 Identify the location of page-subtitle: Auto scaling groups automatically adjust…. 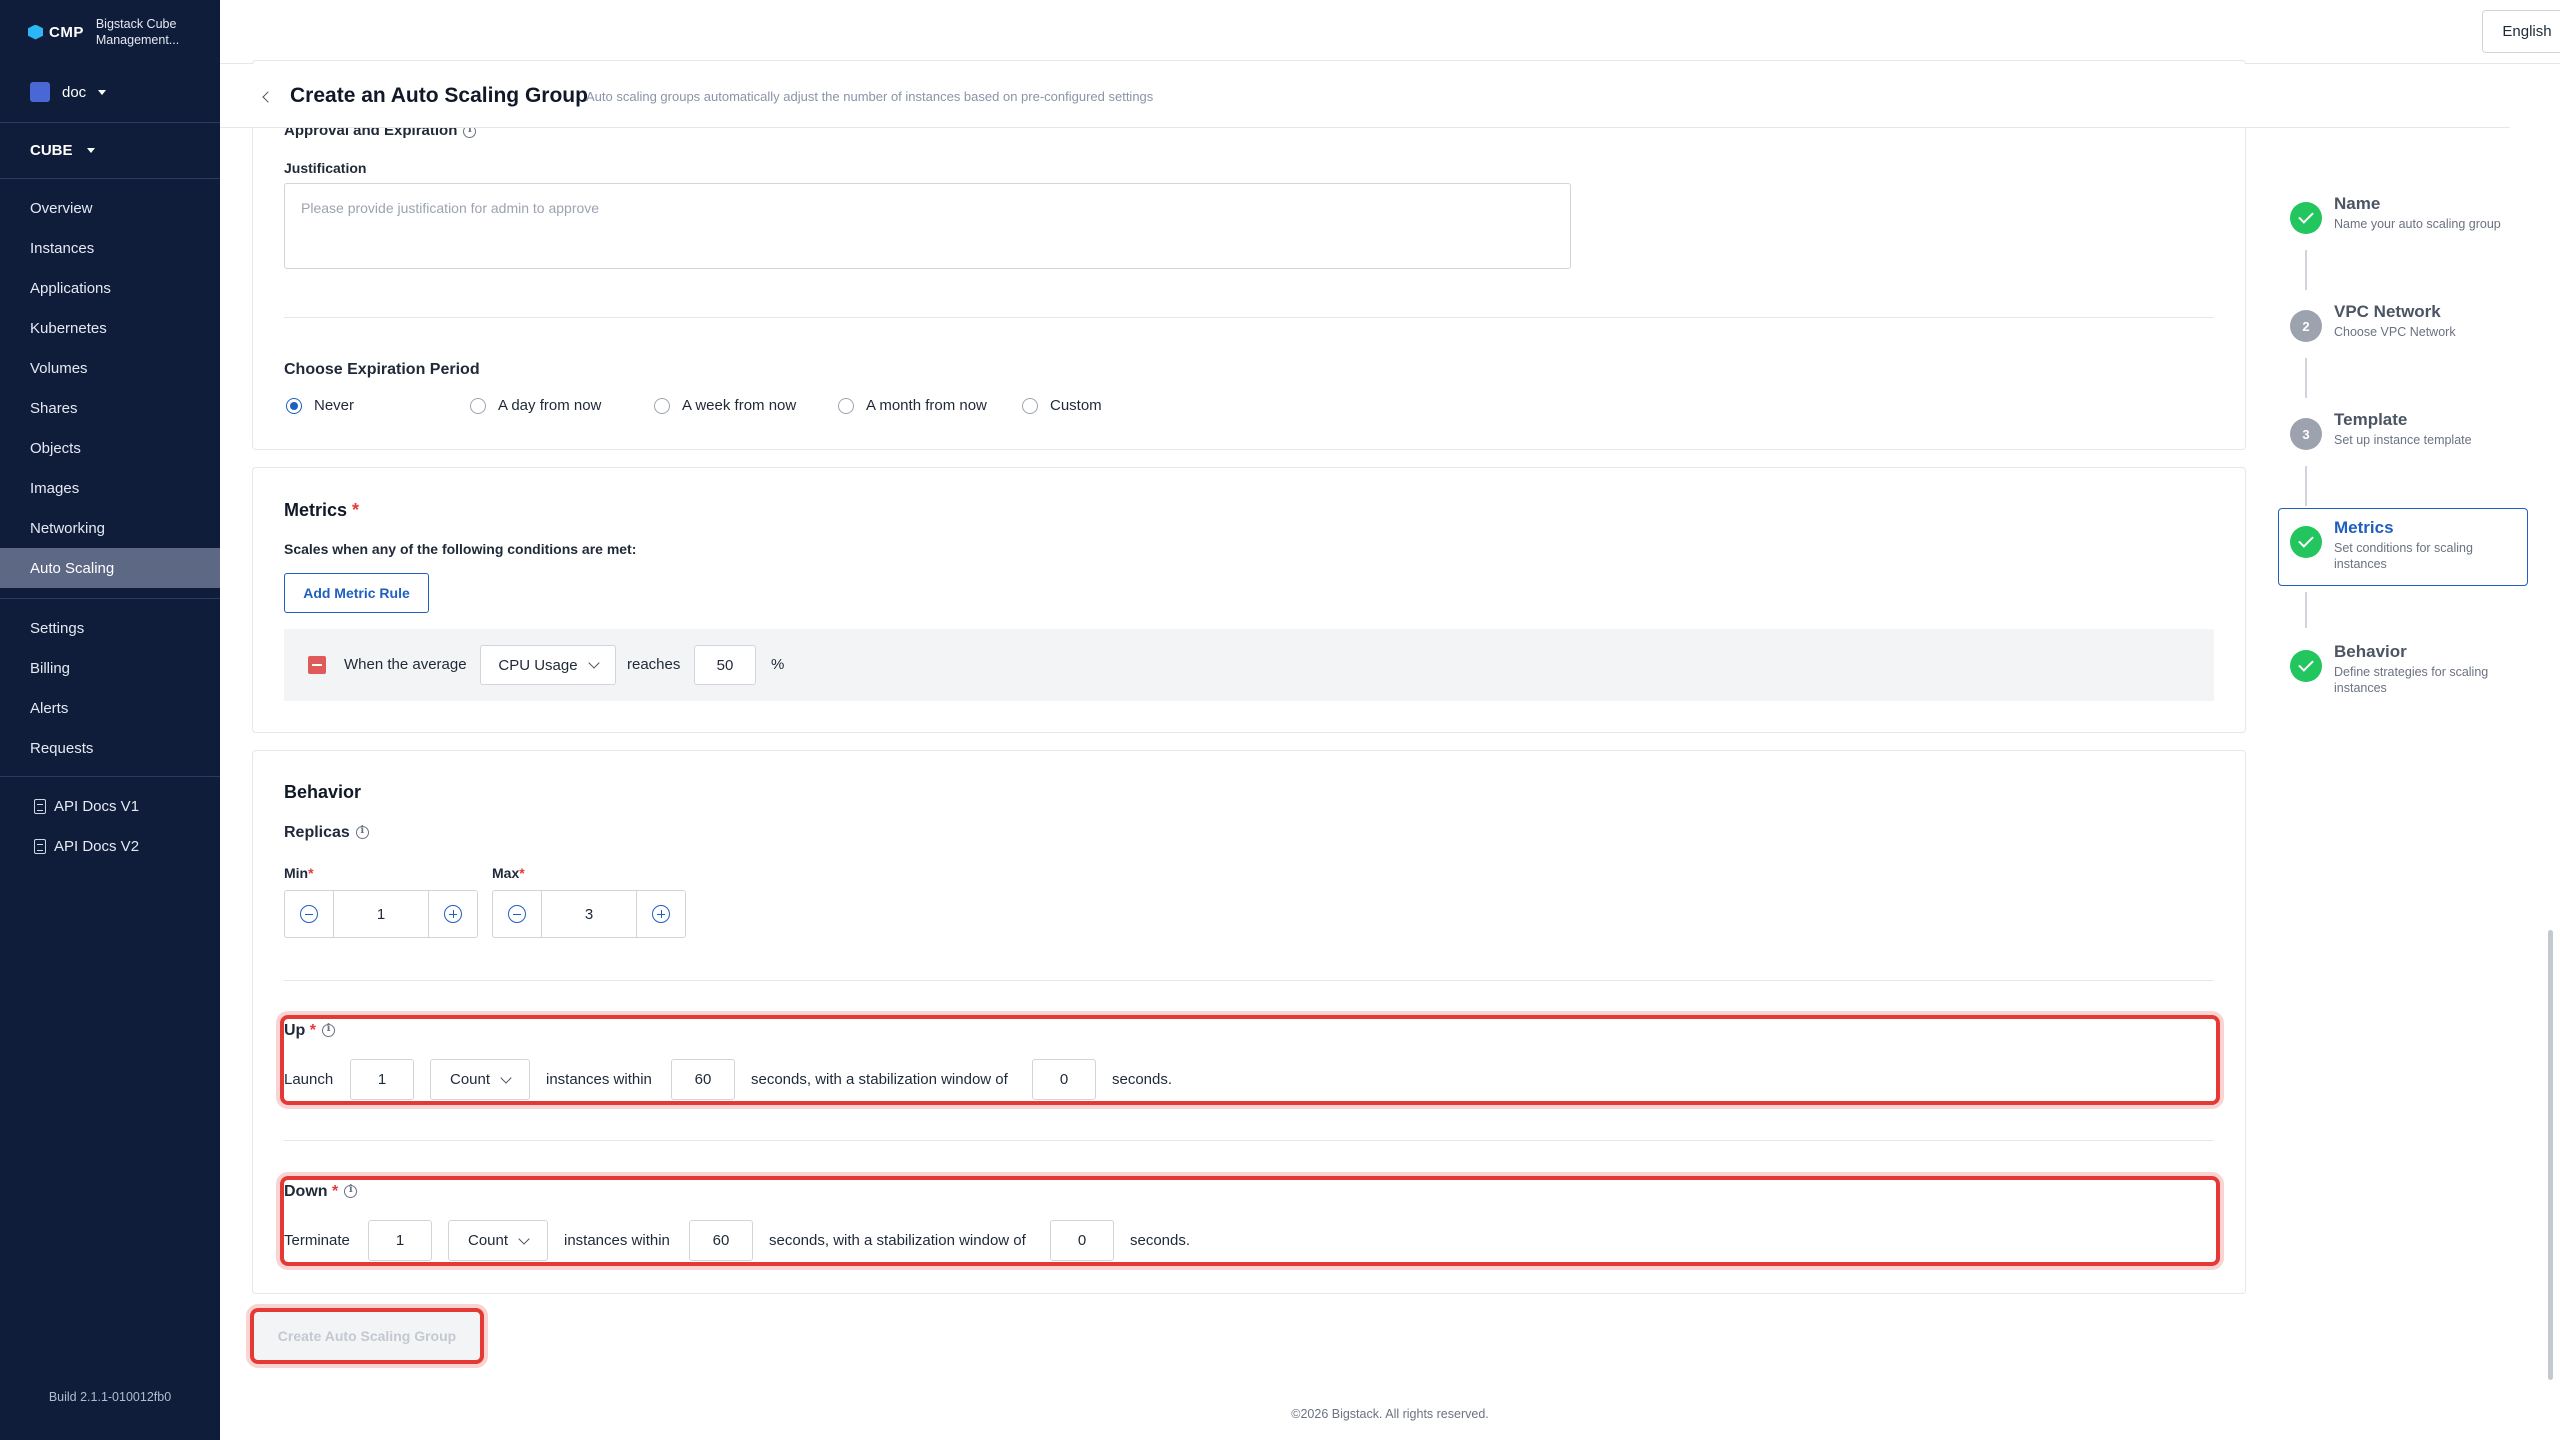
(870, 96).